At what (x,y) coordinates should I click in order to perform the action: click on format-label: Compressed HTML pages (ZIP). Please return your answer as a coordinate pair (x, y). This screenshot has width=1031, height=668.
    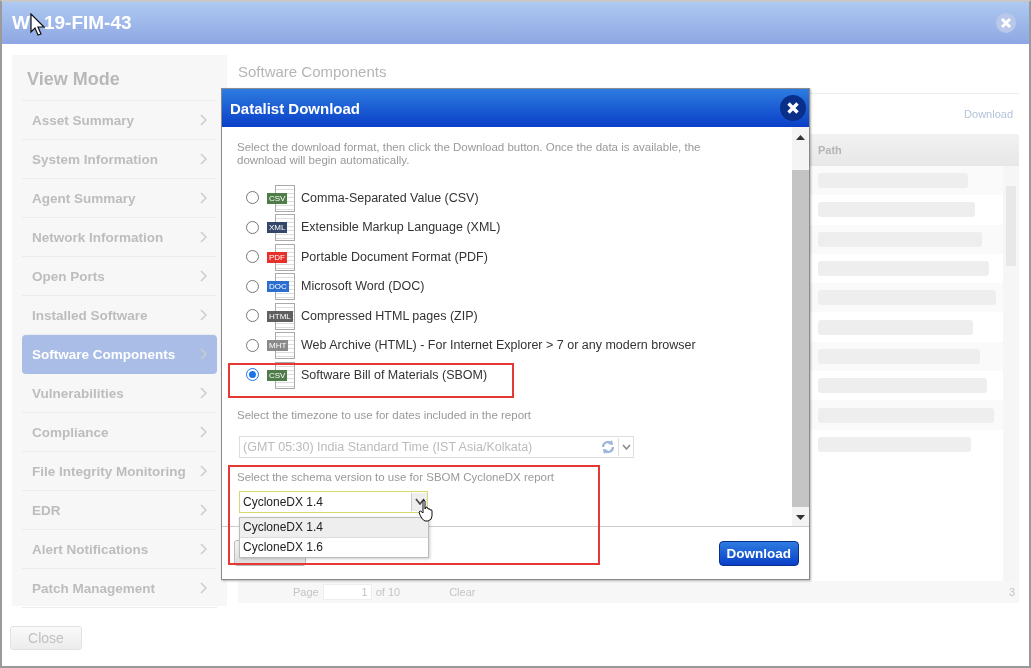
    Looking at the image, I should click on (389, 315).